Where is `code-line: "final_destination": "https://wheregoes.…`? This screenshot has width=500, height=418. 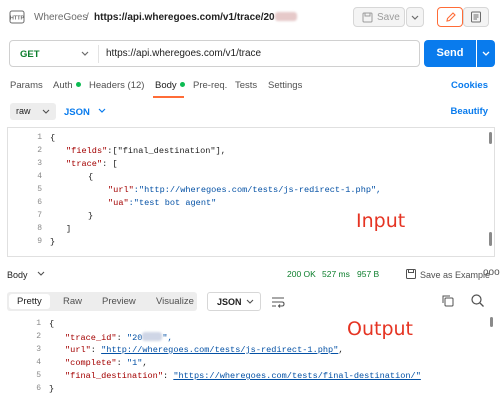 code-line: "final_destination": "https://wheregoes.… is located at coordinates (243, 376).